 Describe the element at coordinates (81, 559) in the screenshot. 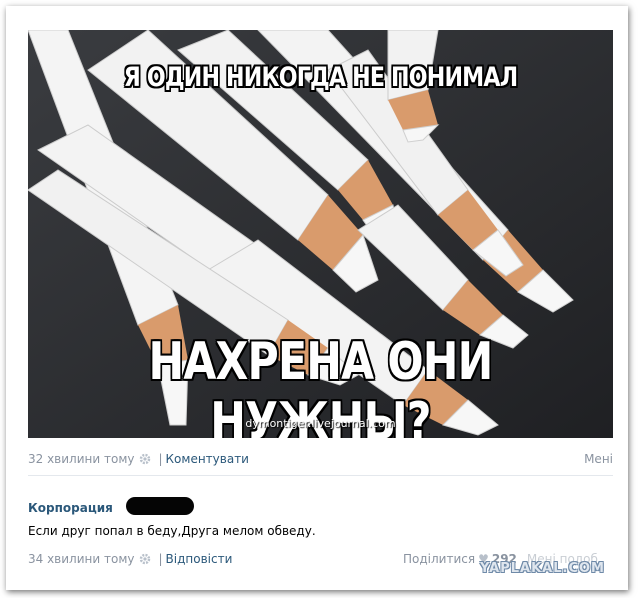

I see `comment-timestamp: 34 хвилини тому` at that location.